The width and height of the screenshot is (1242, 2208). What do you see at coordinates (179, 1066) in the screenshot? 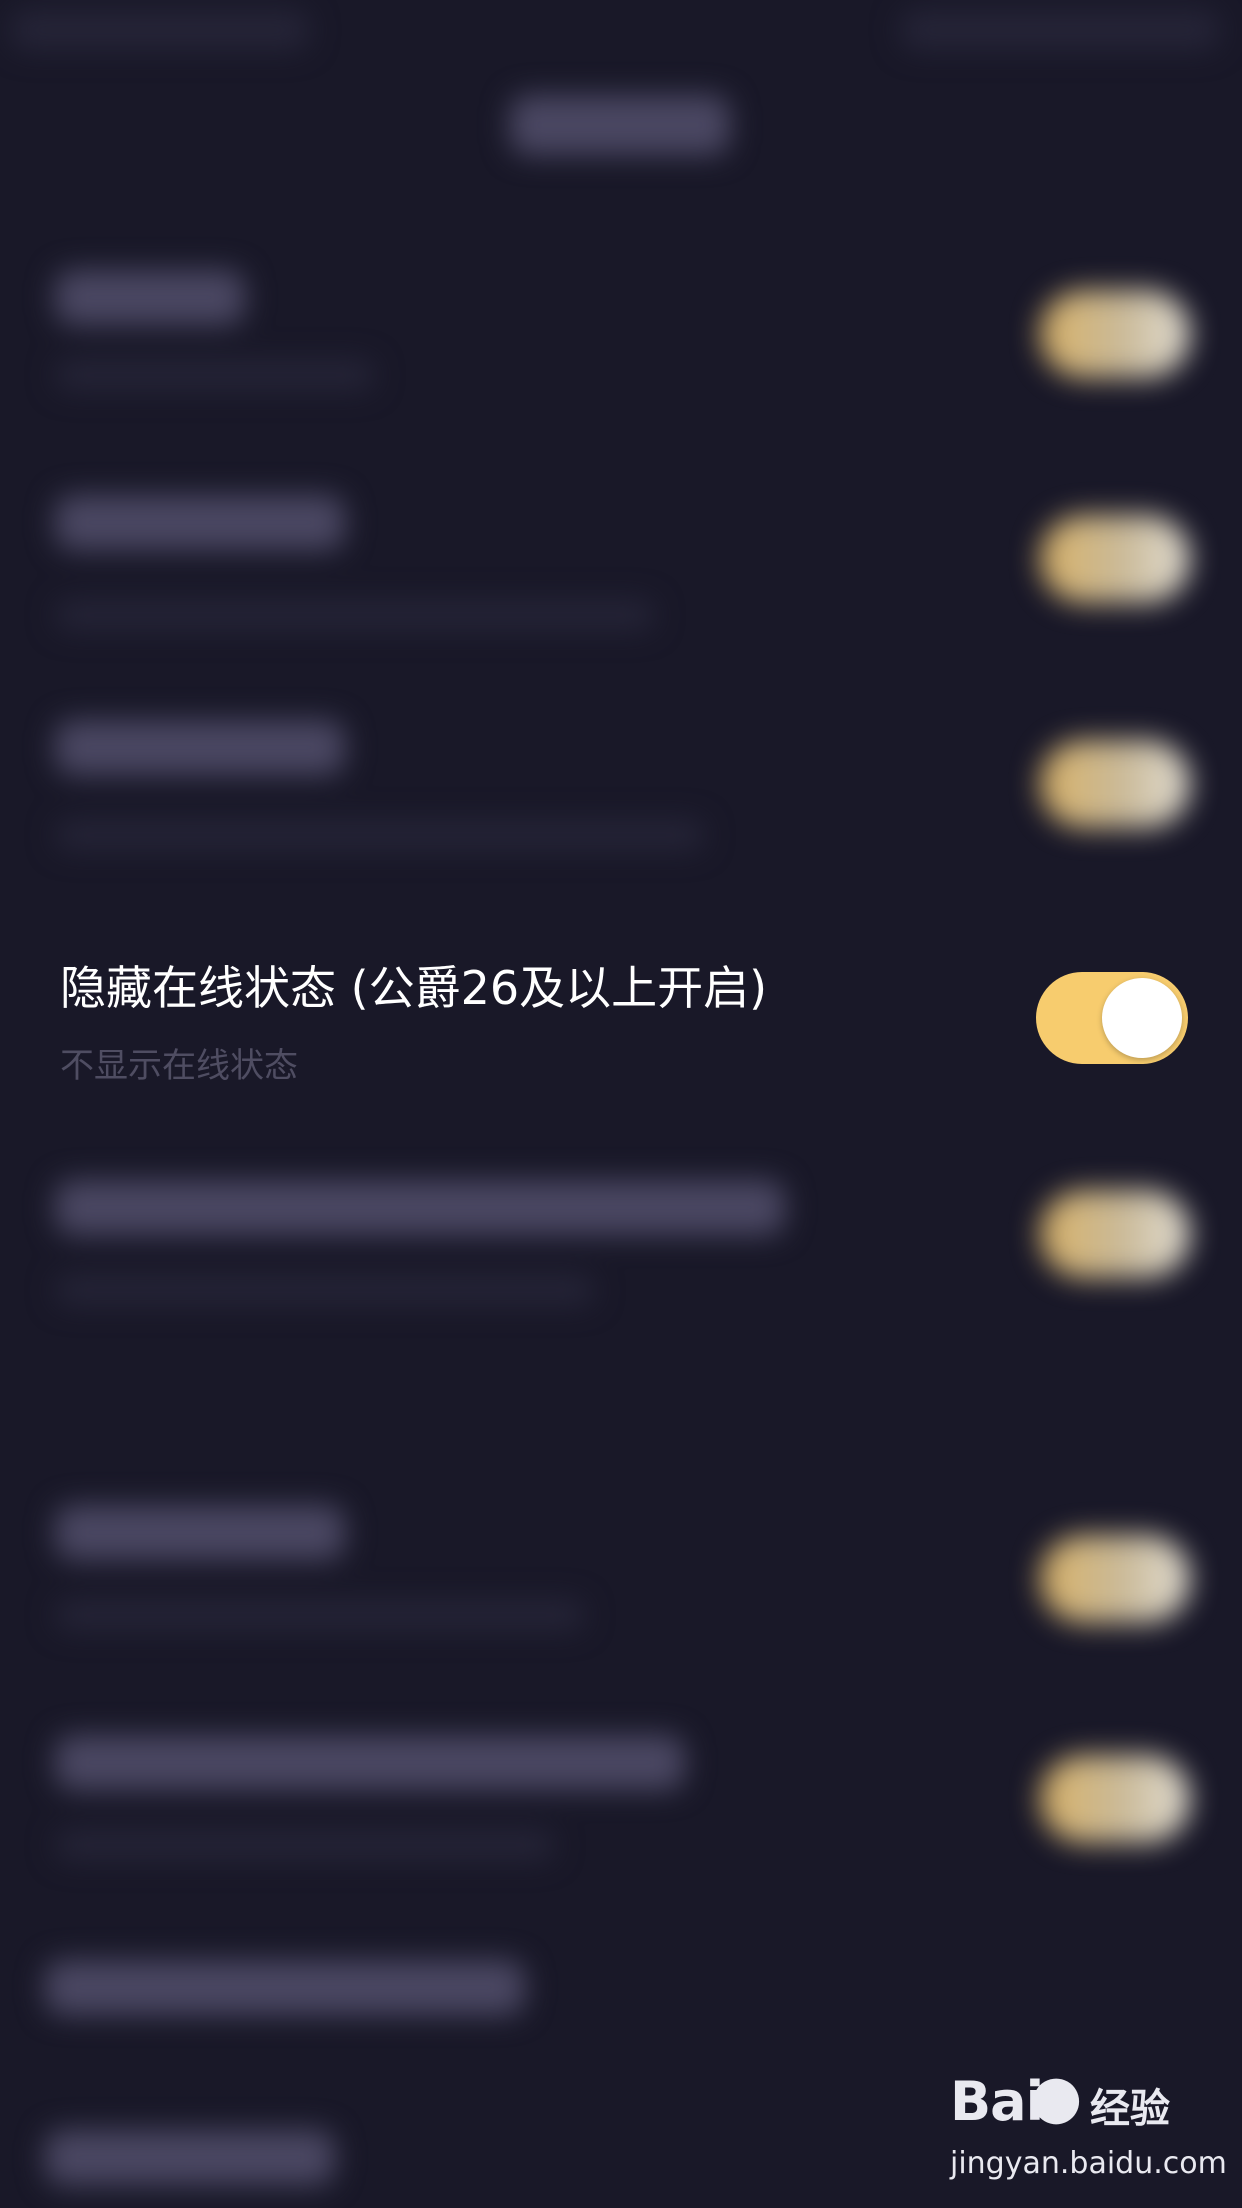
I see `setting-subtitle: 不显示在线状态` at bounding box center [179, 1066].